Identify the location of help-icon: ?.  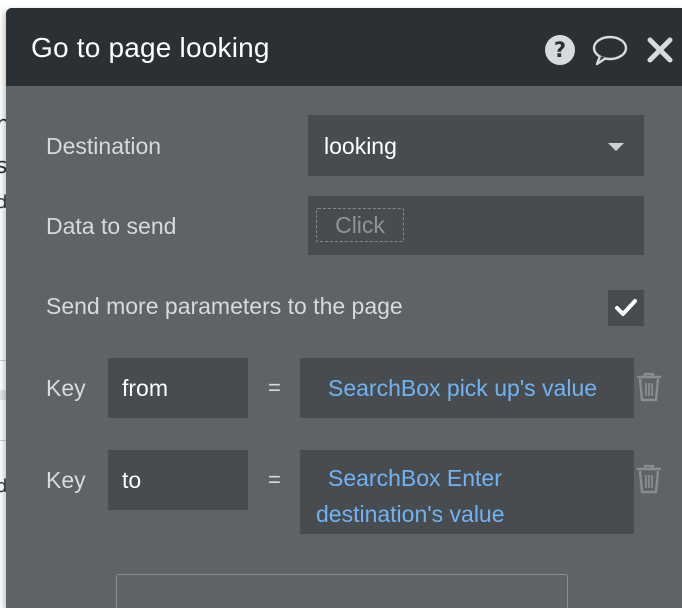
(560, 50).